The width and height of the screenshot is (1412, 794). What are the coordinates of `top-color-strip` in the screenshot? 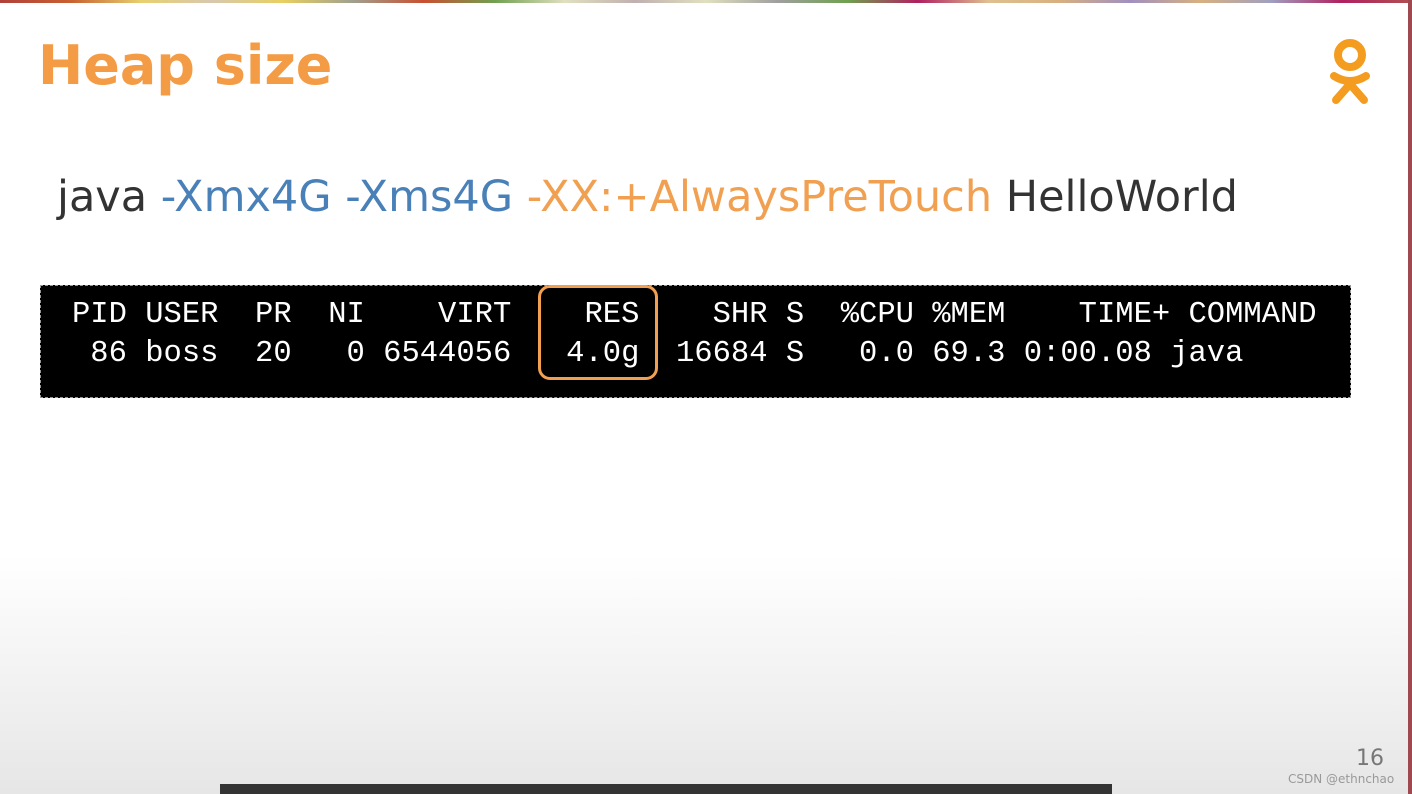 It's located at (706, 1).